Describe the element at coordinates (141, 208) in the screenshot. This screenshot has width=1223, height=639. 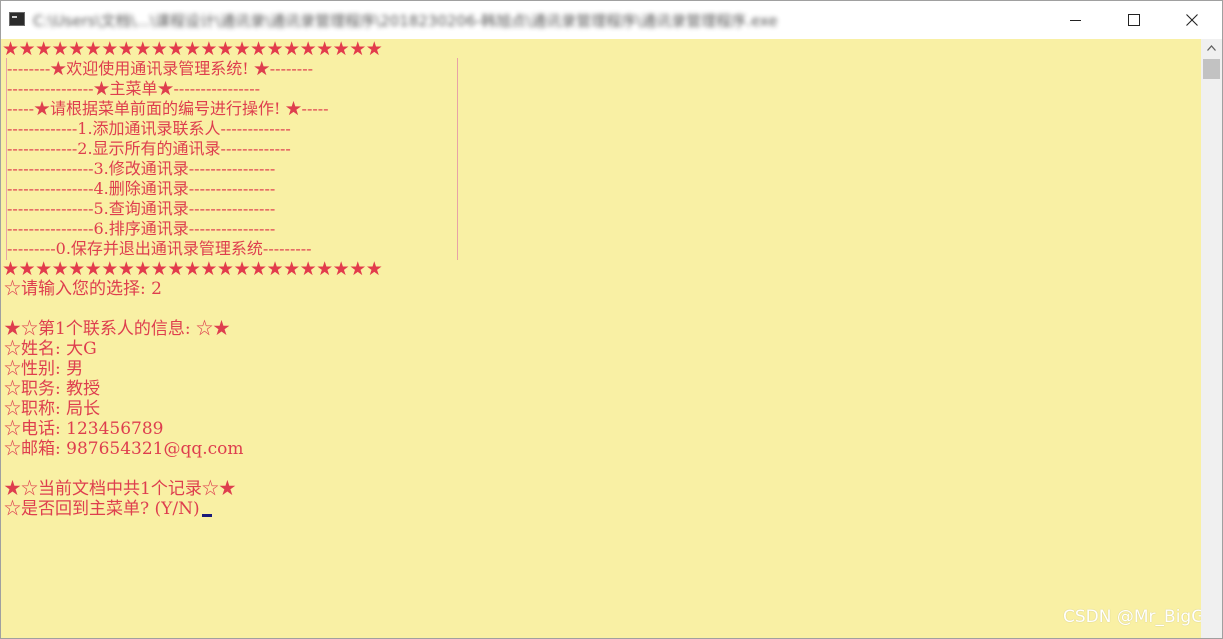
I see `menu-item-search: ----------------5.查询通讯录----------------` at that location.